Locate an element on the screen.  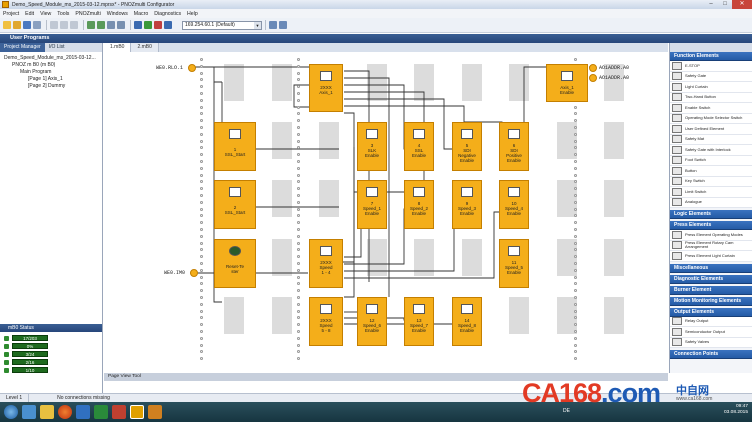
sdi-positive-block: 6 SDI Positive Enable is located at coordinates (514, 146).